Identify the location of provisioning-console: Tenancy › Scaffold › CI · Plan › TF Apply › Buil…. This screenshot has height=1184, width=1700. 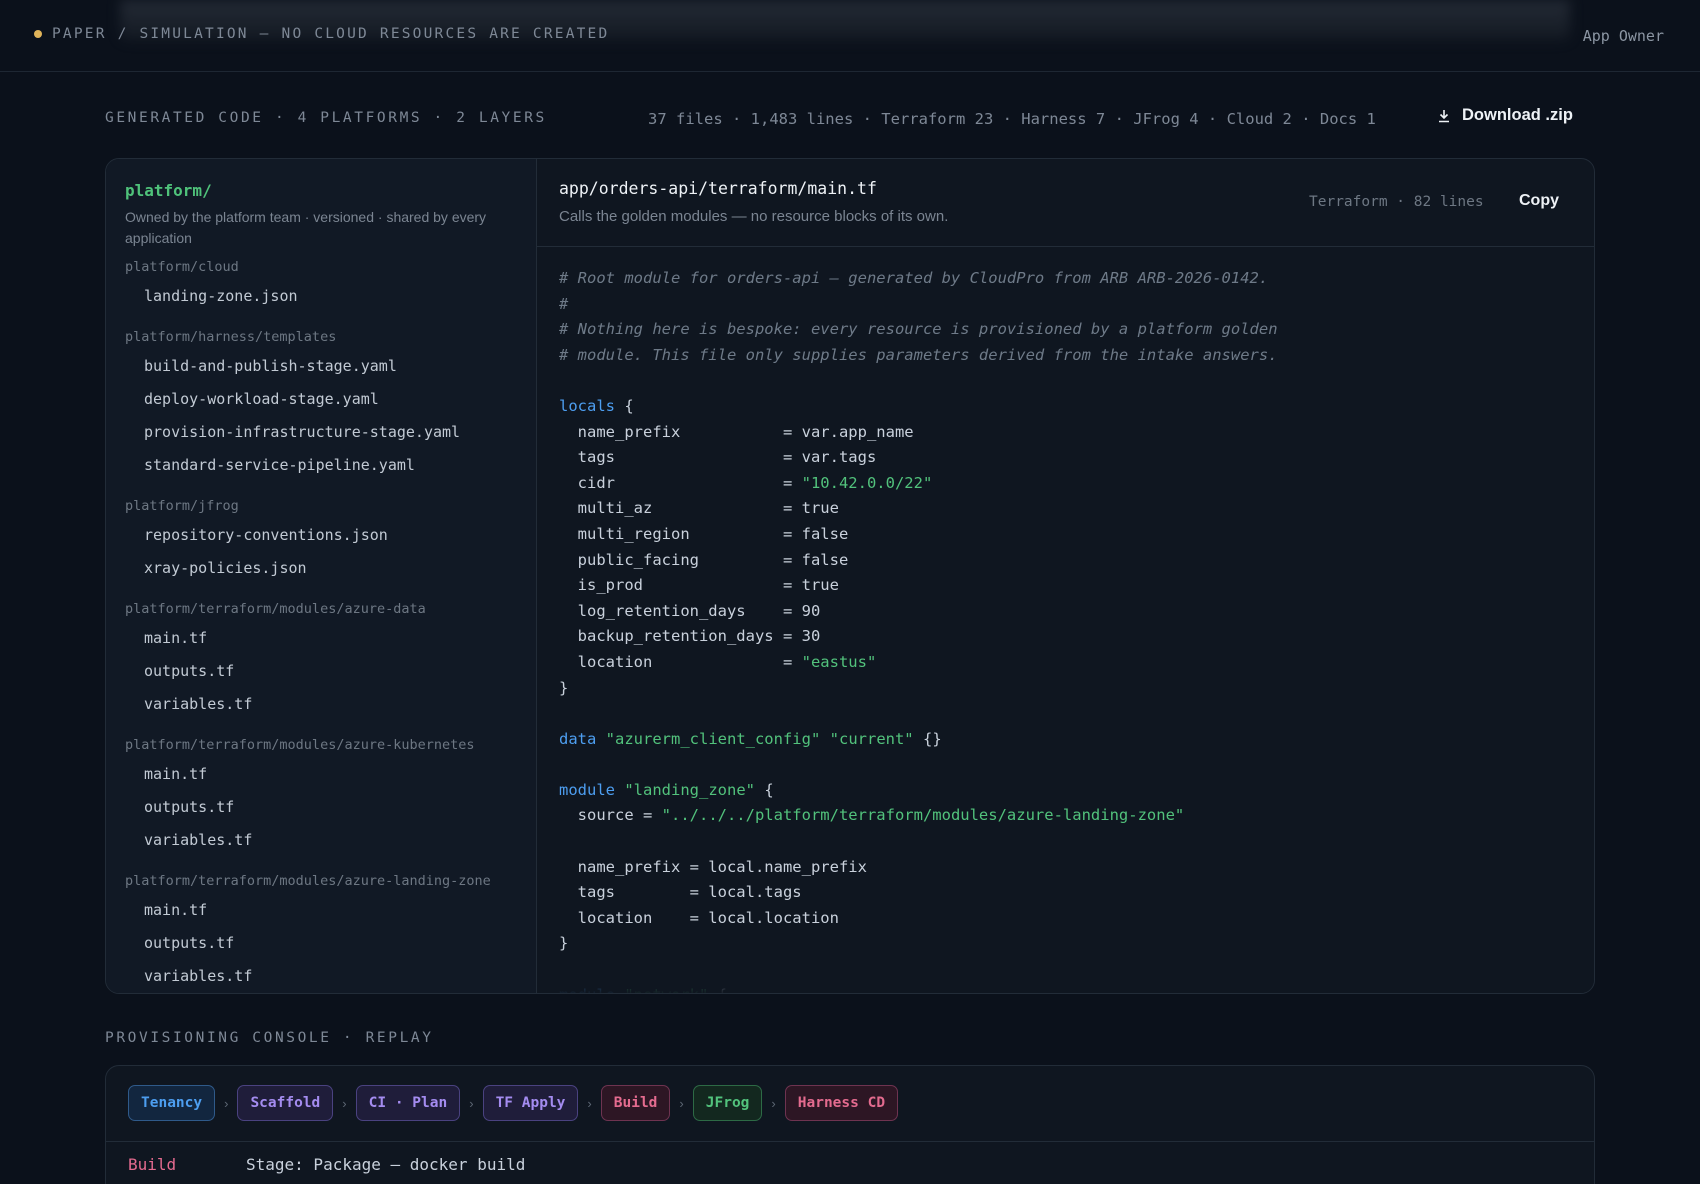
(850, 1124).